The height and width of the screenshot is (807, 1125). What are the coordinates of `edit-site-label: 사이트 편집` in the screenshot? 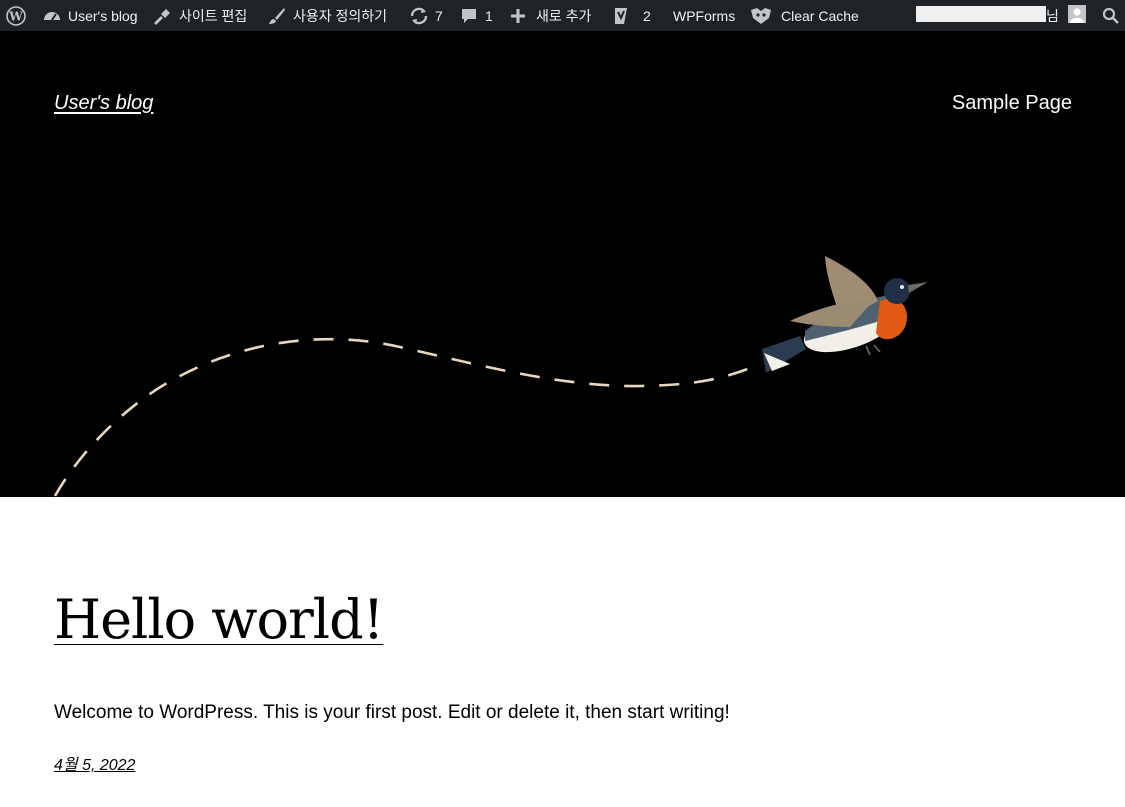 It's located at (213, 15).